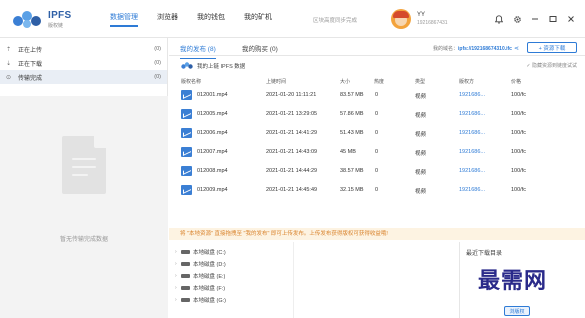  Describe the element at coordinates (83, 77) in the screenshot. I see `sidebar-item-completed: ⊙ 传输完成 (0)` at that location.